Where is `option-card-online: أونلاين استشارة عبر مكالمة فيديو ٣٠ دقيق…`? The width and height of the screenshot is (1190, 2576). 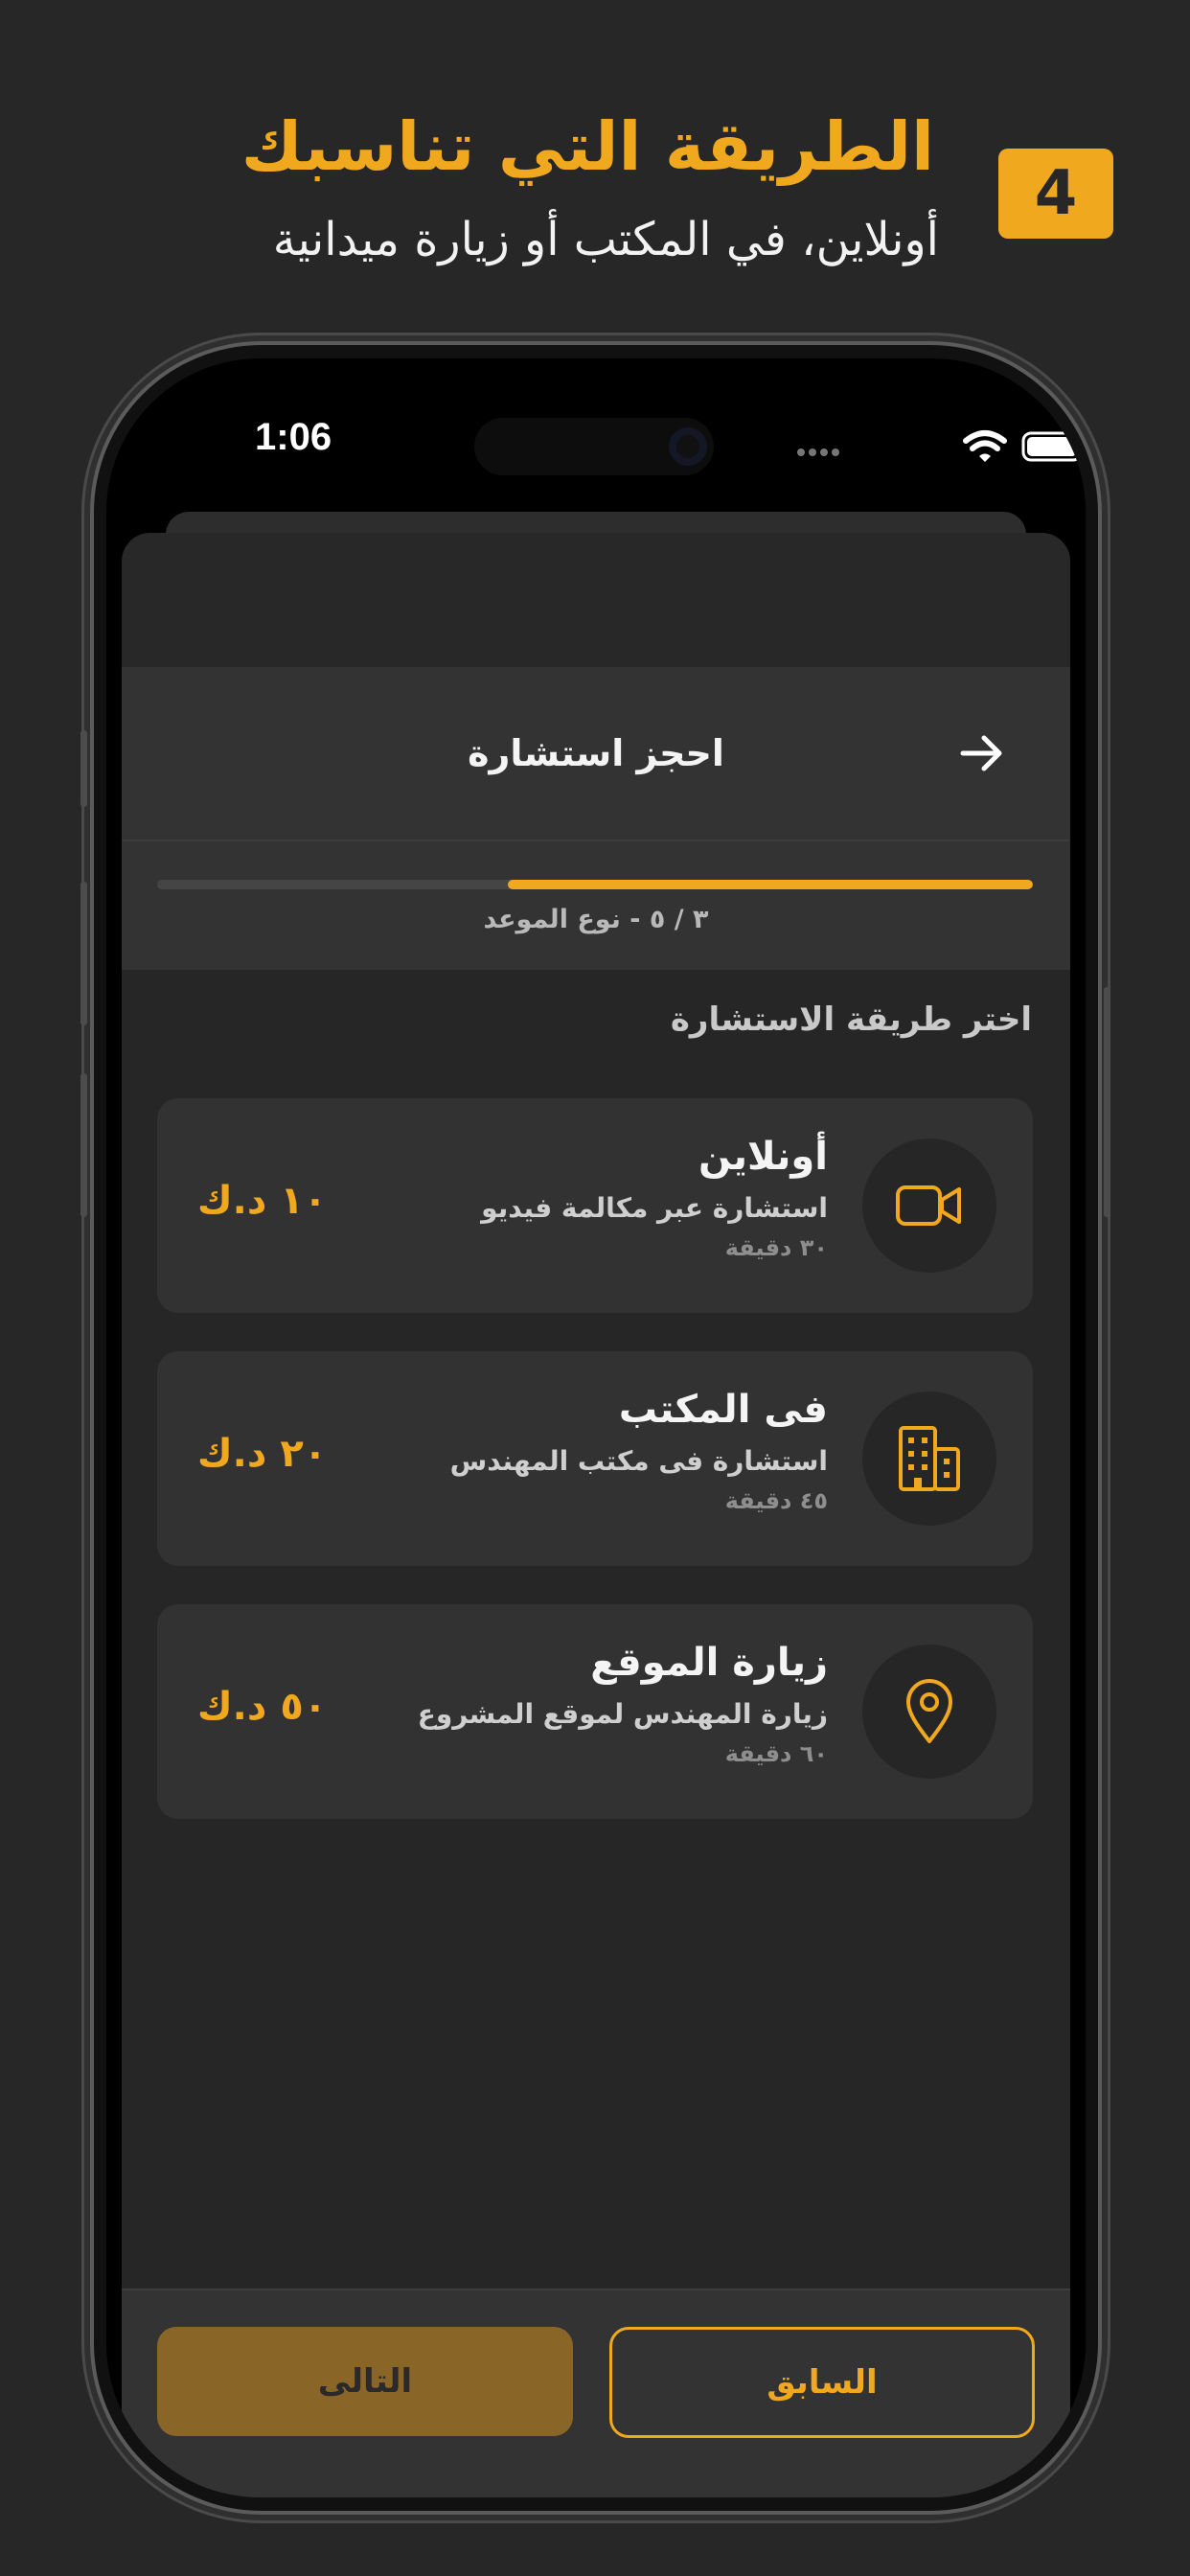 option-card-online: أونلاين استشارة عبر مكالمة فيديو ٣٠ دقيق… is located at coordinates (595, 1205).